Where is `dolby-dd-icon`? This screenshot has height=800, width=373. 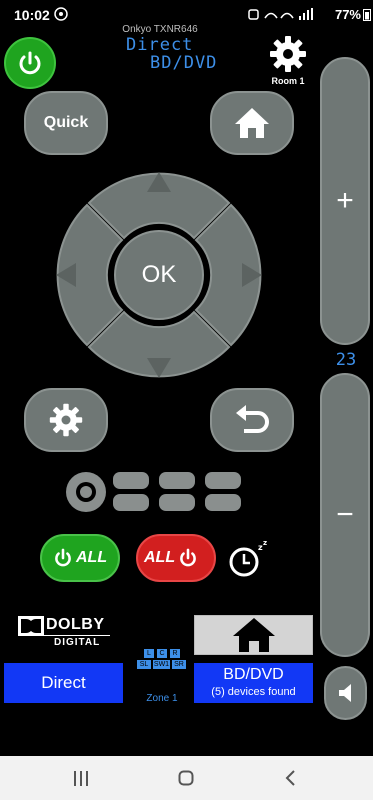 dolby-dd-icon is located at coordinates (31, 626).